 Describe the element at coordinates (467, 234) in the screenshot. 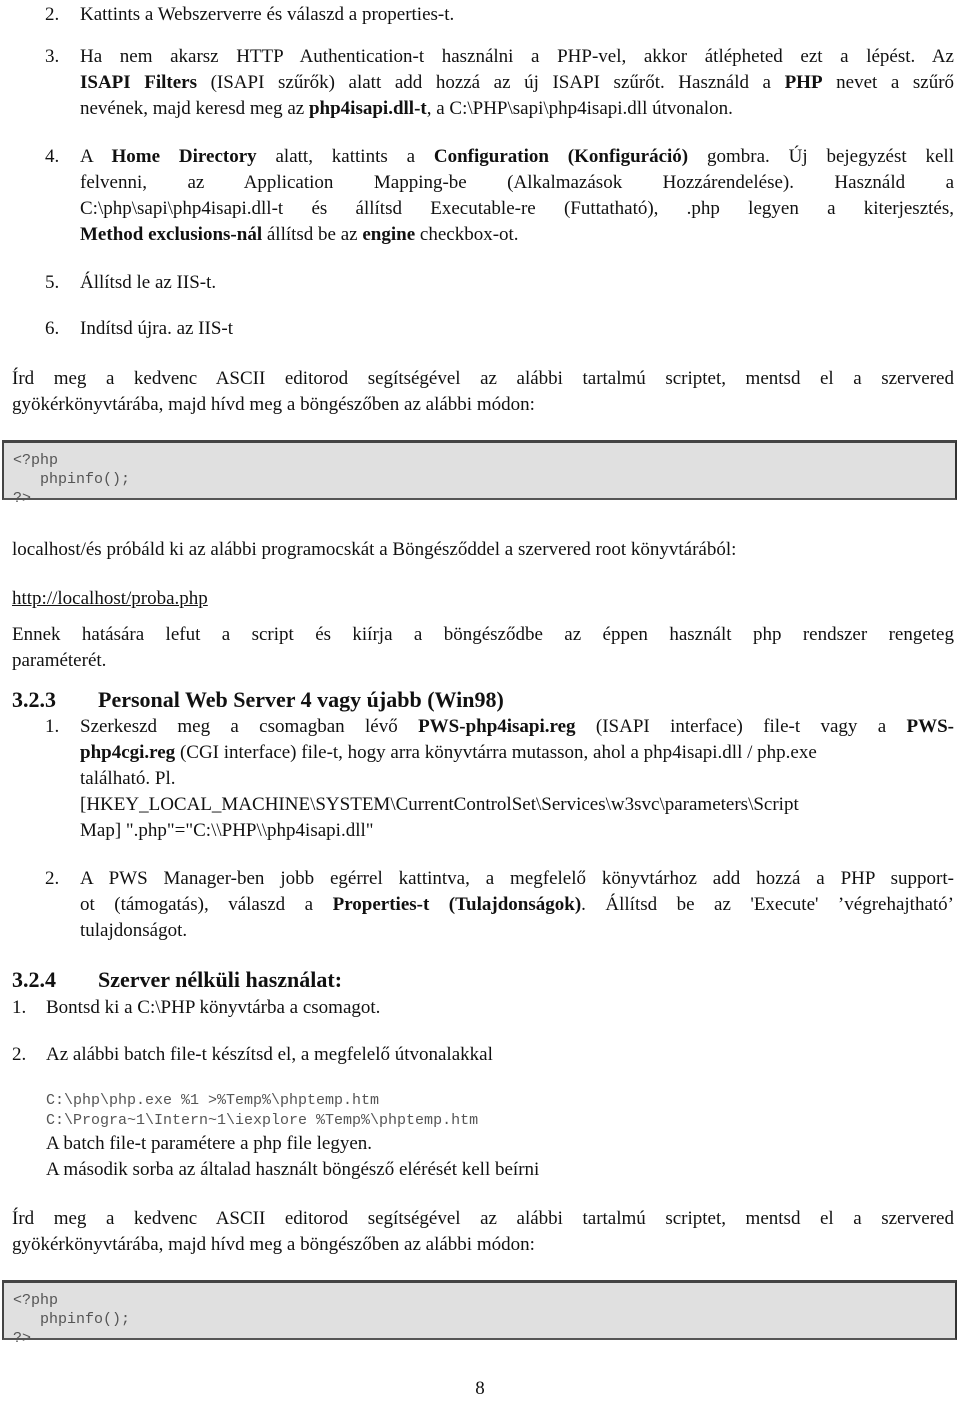

I see `text-run: checkbox-ot.` at that location.